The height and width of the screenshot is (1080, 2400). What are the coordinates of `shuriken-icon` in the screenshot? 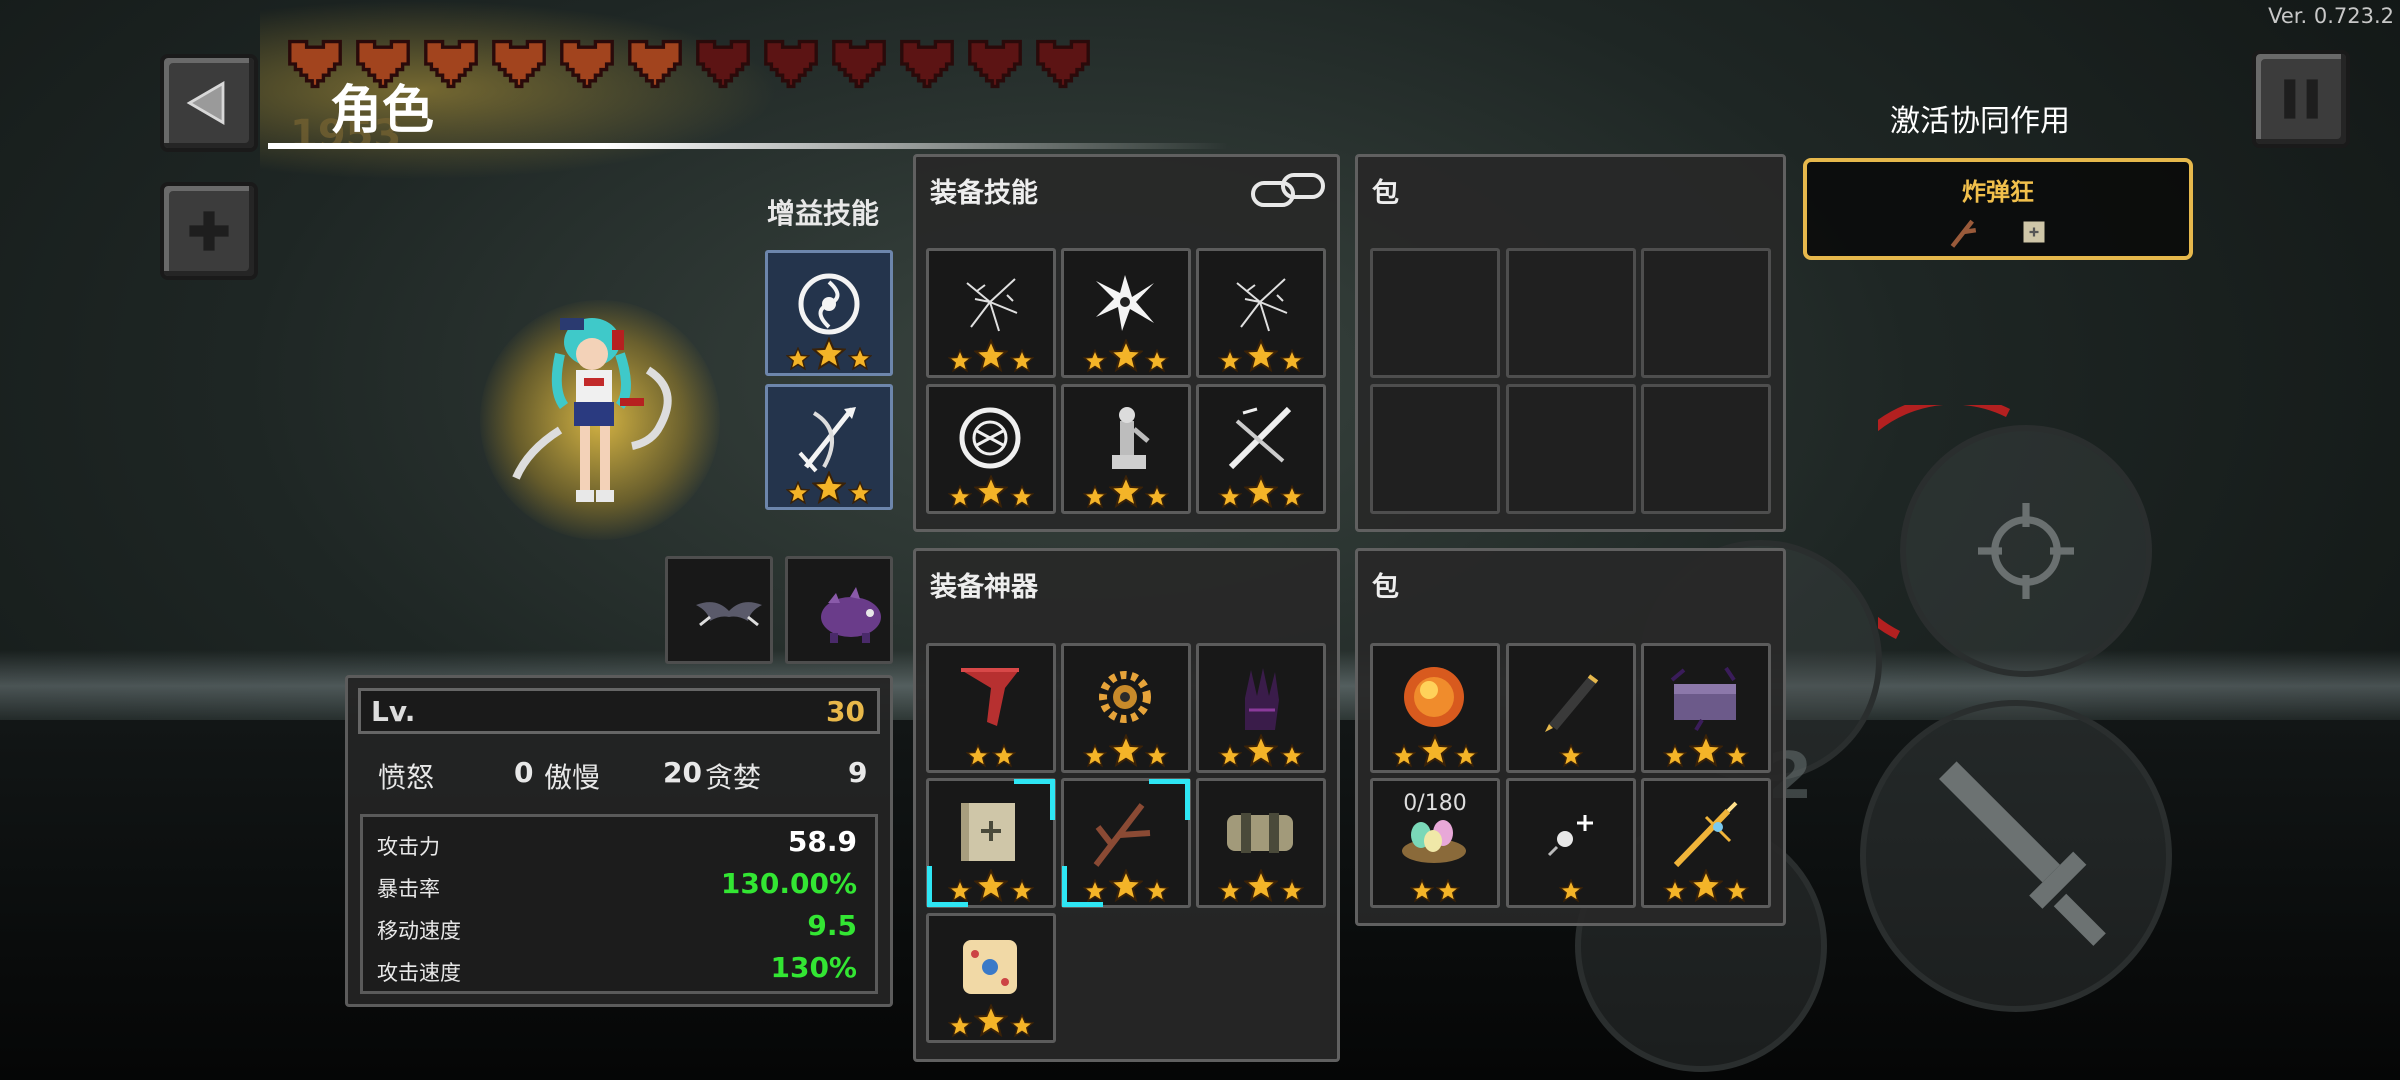 It's located at (1125, 303).